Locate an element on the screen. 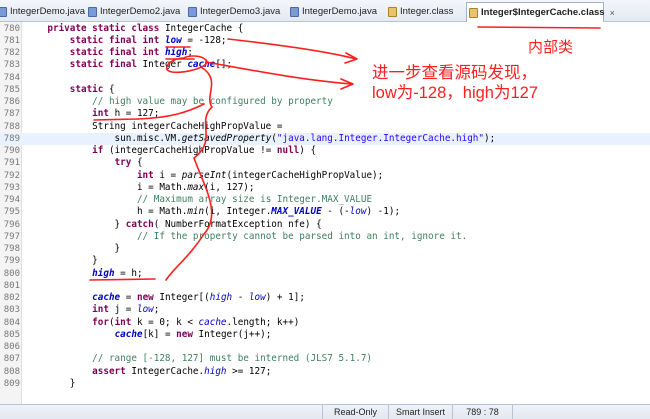 This screenshot has width=650, height=419. tab-integerdemo-java-2: IntegerDemo.java is located at coordinates (336, 11).